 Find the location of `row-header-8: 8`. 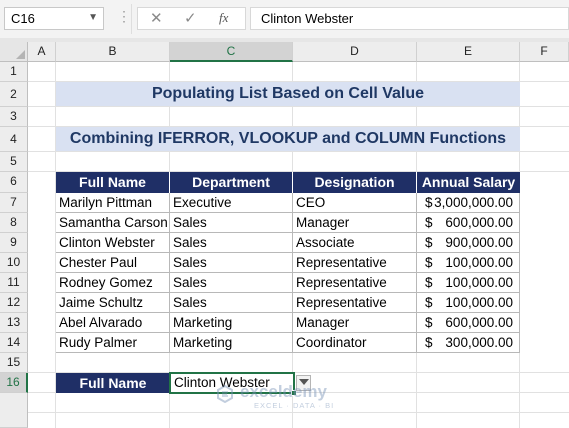

row-header-8: 8 is located at coordinates (14, 223).